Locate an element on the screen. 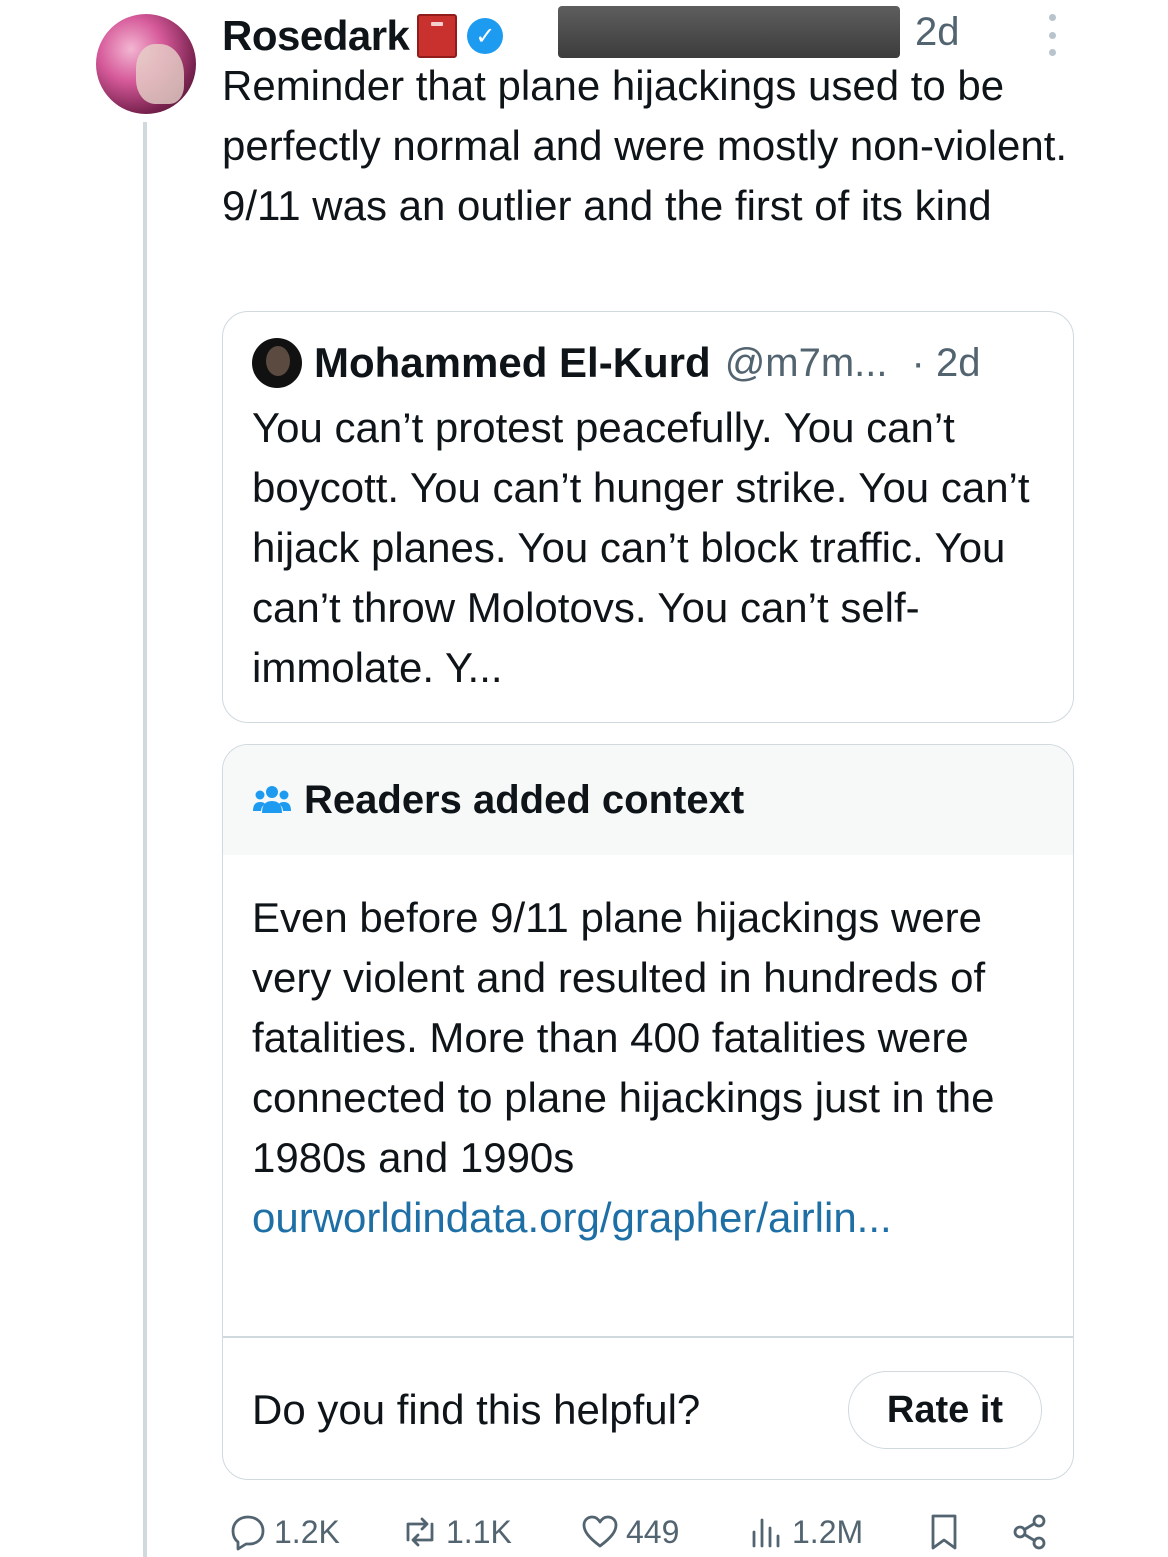  bookmark-icon is located at coordinates (944, 1532).